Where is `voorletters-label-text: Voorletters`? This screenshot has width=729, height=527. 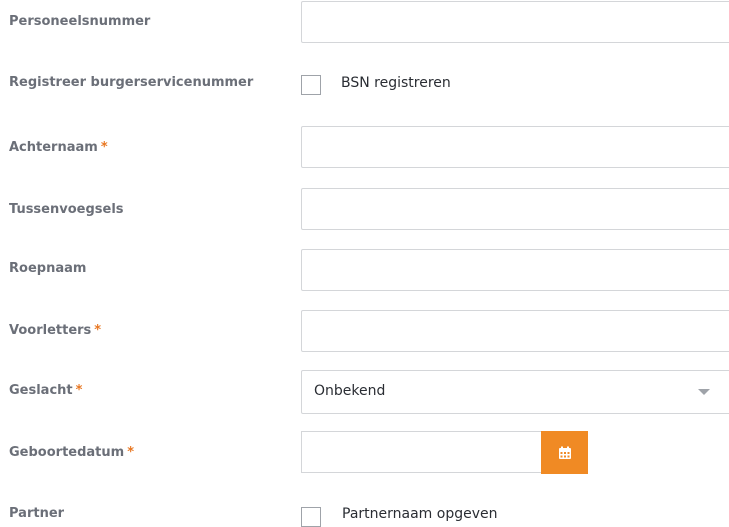 voorletters-label-text: Voorletters is located at coordinates (50, 330).